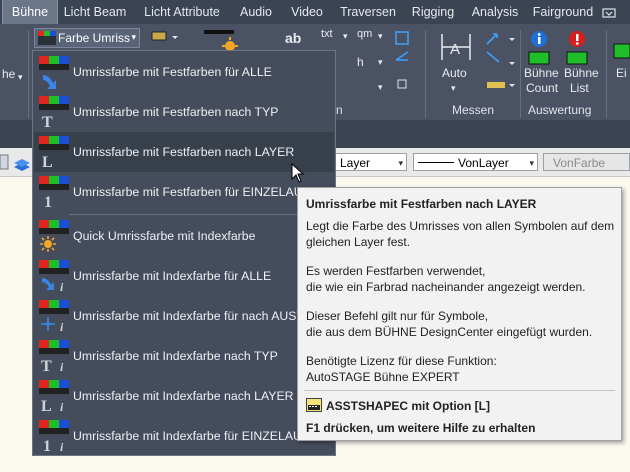  Describe the element at coordinates (54, 236) in the screenshot. I see `color-swatch-sun-icon` at that location.